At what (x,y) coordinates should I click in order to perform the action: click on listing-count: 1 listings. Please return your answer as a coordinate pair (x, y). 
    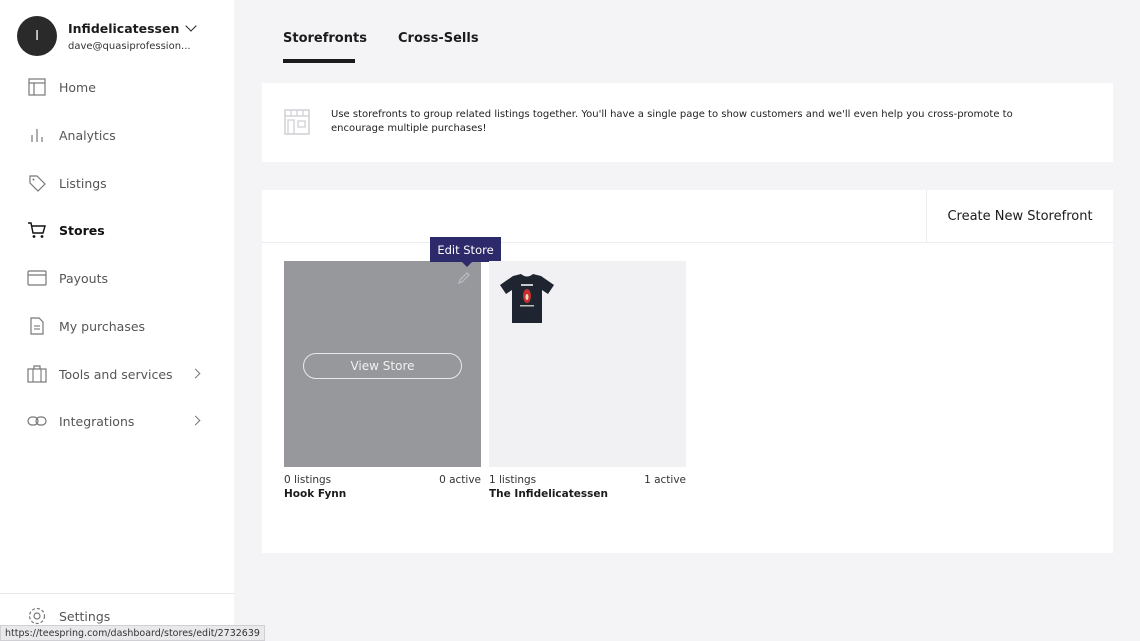
    Looking at the image, I should click on (513, 480).